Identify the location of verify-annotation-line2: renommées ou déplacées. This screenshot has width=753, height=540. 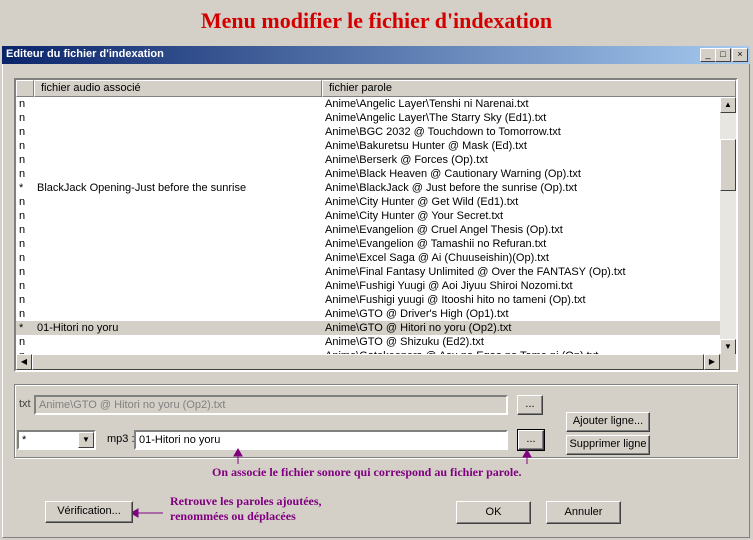
(233, 516).